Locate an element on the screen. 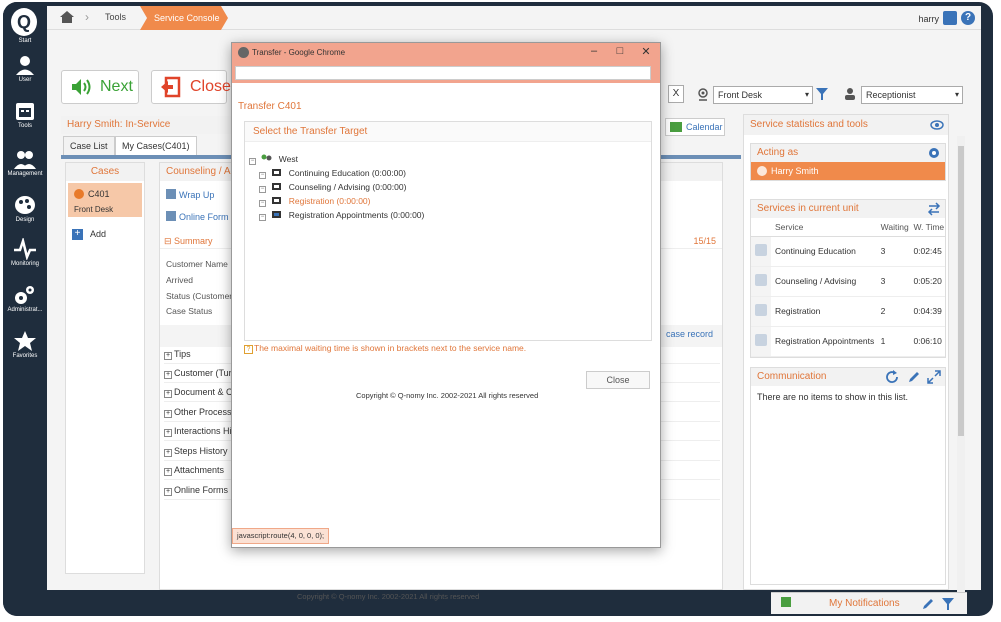  form-icon is located at coordinates (171, 216).